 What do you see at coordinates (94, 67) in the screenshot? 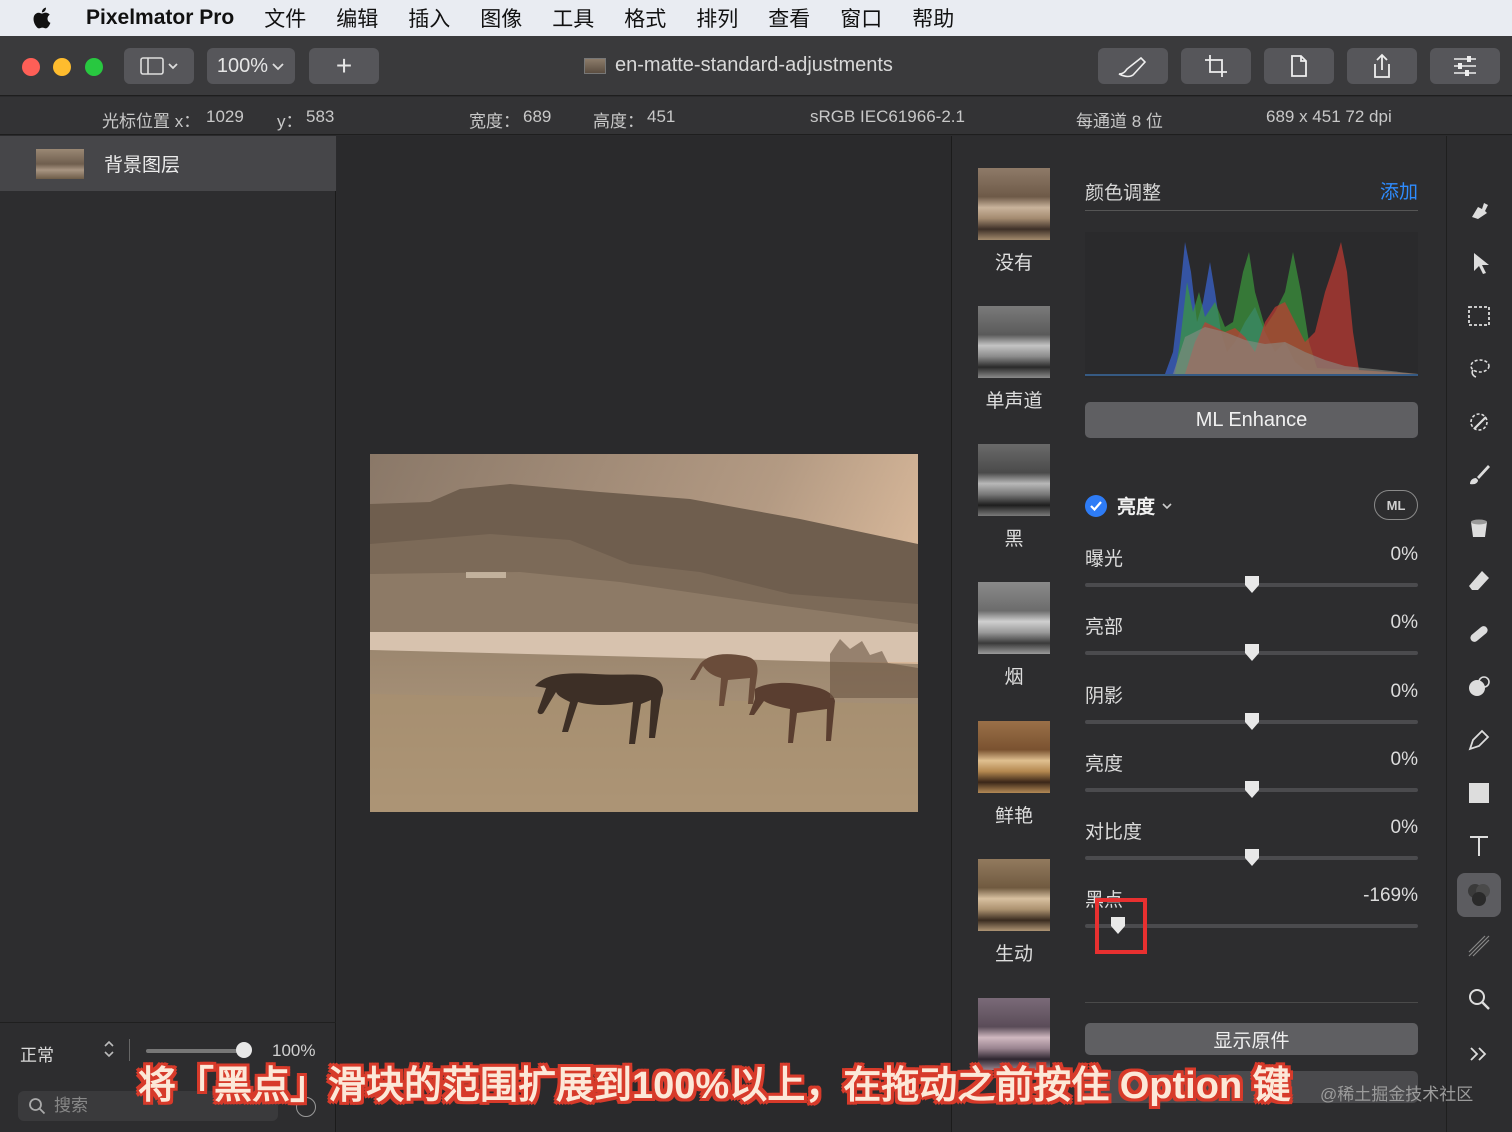
I see `zoom-window-button` at bounding box center [94, 67].